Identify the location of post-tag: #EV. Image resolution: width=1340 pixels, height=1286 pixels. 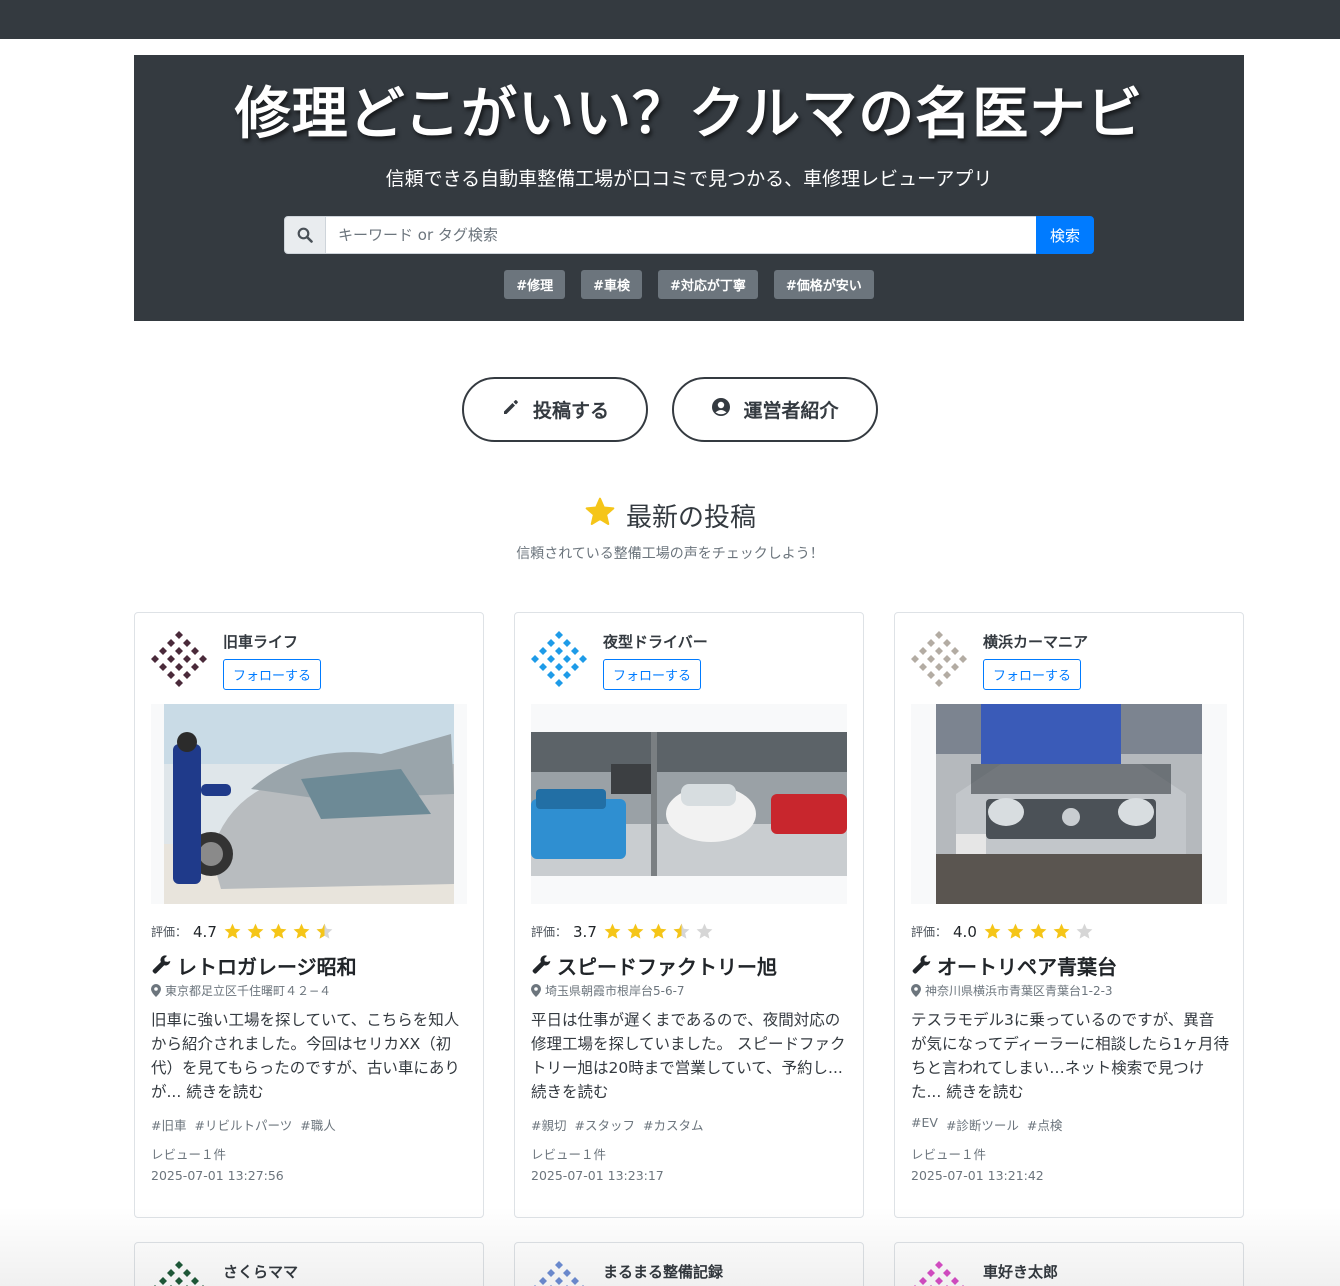
(924, 1124).